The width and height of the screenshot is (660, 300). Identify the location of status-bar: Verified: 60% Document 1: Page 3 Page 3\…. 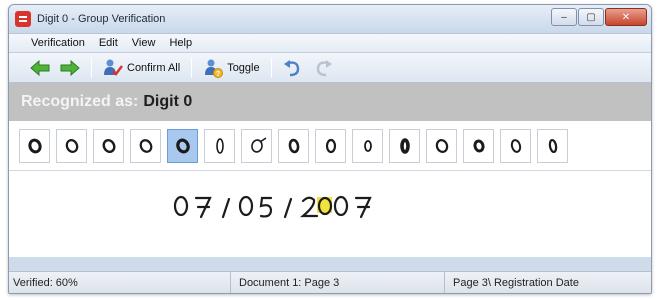
(330, 282).